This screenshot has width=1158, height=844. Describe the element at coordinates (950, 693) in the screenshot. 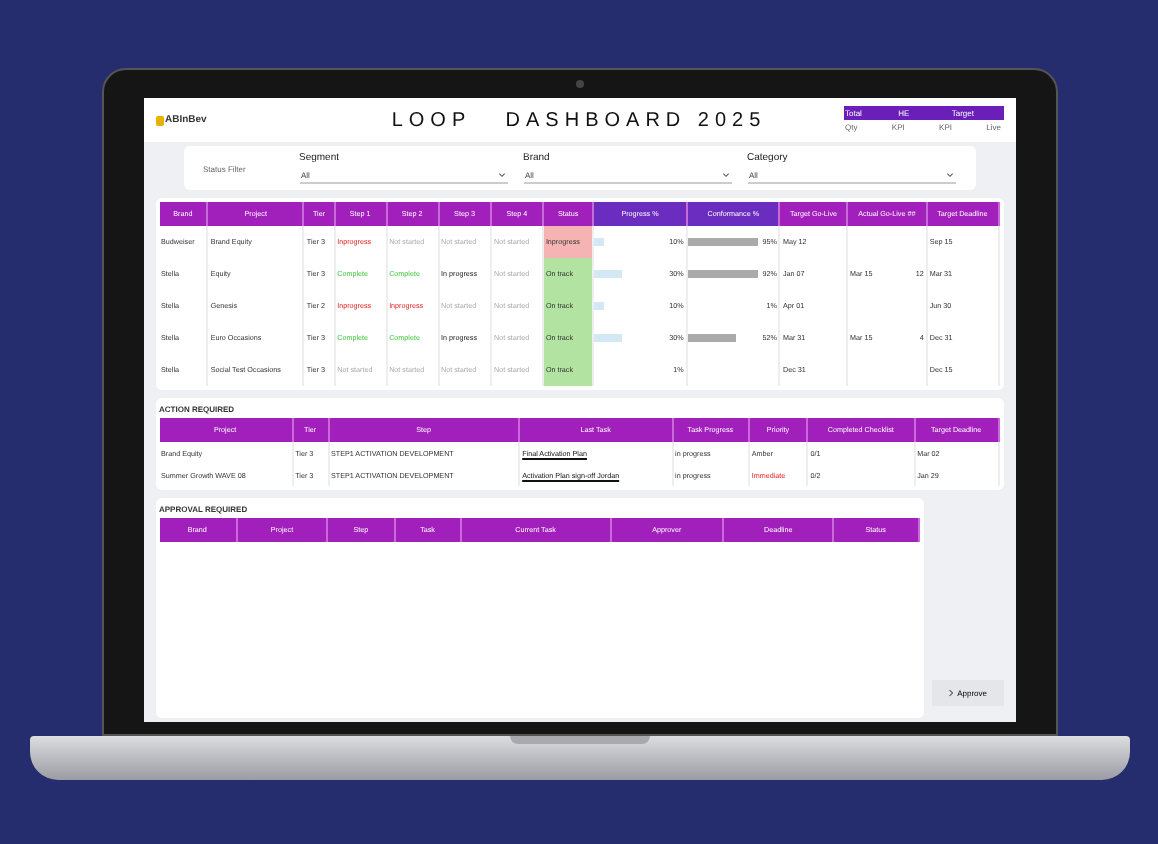

I see `approve-icon` at that location.